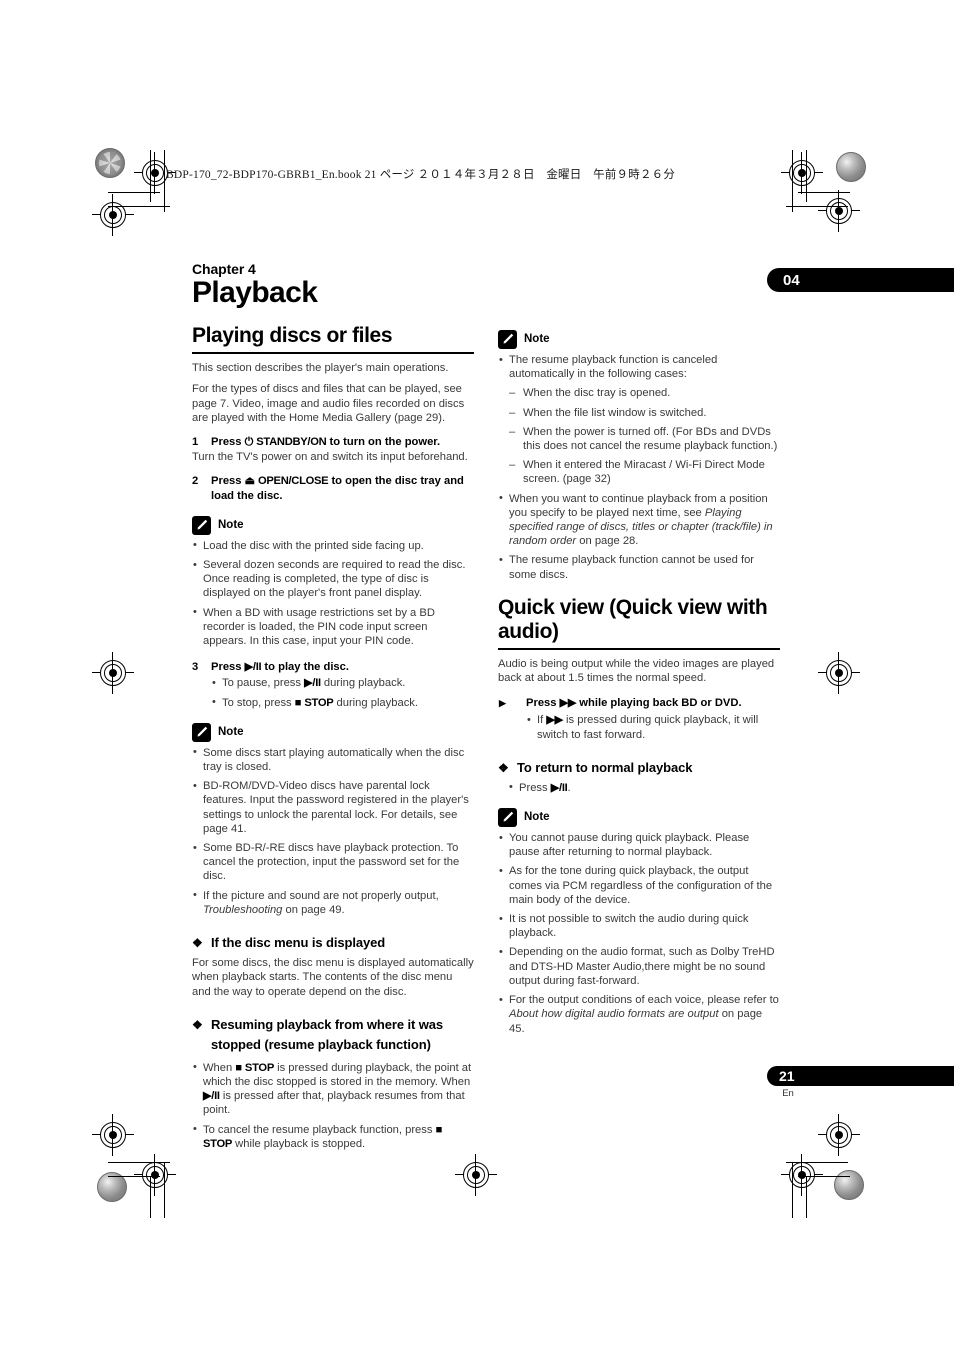 This screenshot has height=1350, width=954. Describe the element at coordinates (342, 702) in the screenshot. I see `list-item: To stop, press ■ STOP during playback.` at that location.